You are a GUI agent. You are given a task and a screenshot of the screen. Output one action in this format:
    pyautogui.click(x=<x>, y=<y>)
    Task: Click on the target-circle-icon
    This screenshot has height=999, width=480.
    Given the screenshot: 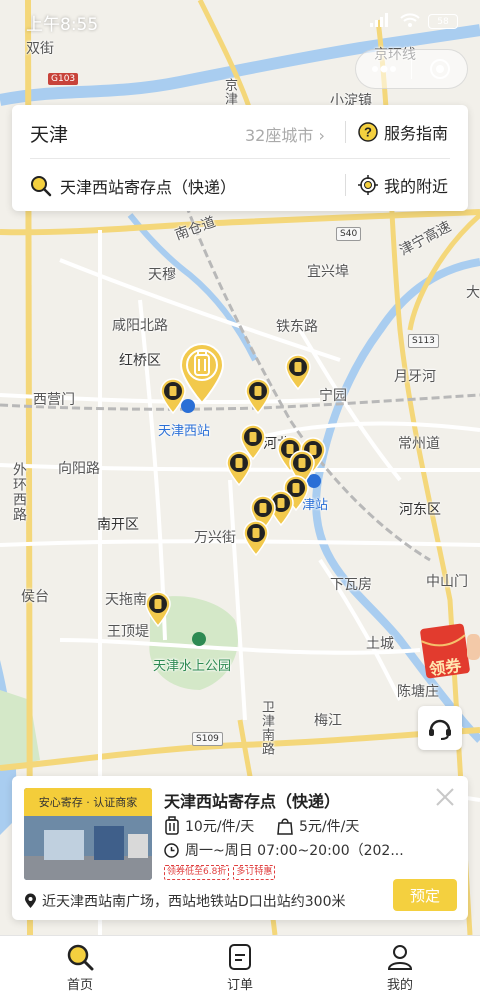 What is the action you would take?
    pyautogui.click(x=439, y=69)
    